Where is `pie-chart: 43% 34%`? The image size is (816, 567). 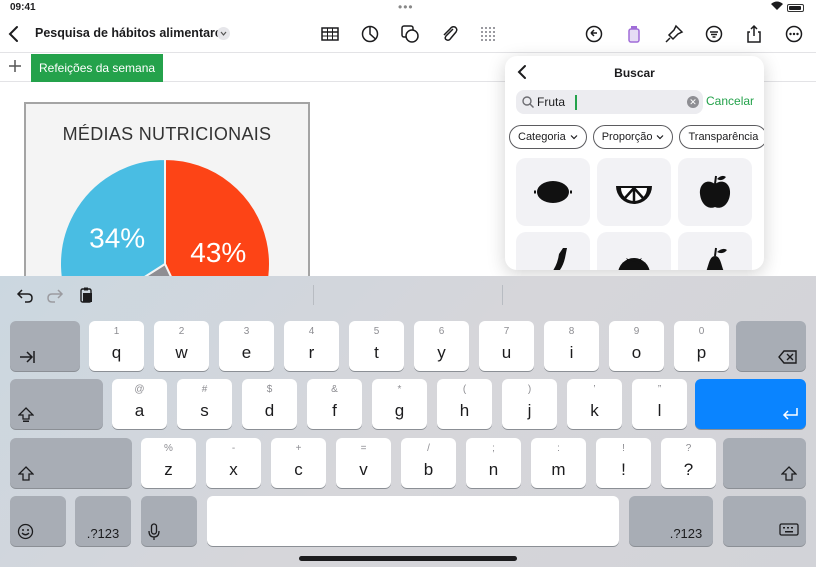
pie-chart: 43% 34% is located at coordinates (170, 190).